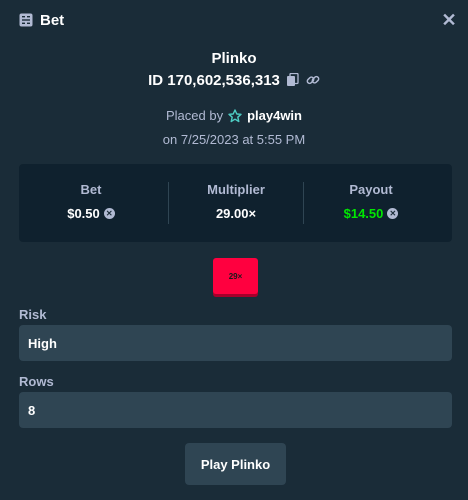  What do you see at coordinates (235, 276) in the screenshot?
I see `multiplier-chip: 29×` at bounding box center [235, 276].